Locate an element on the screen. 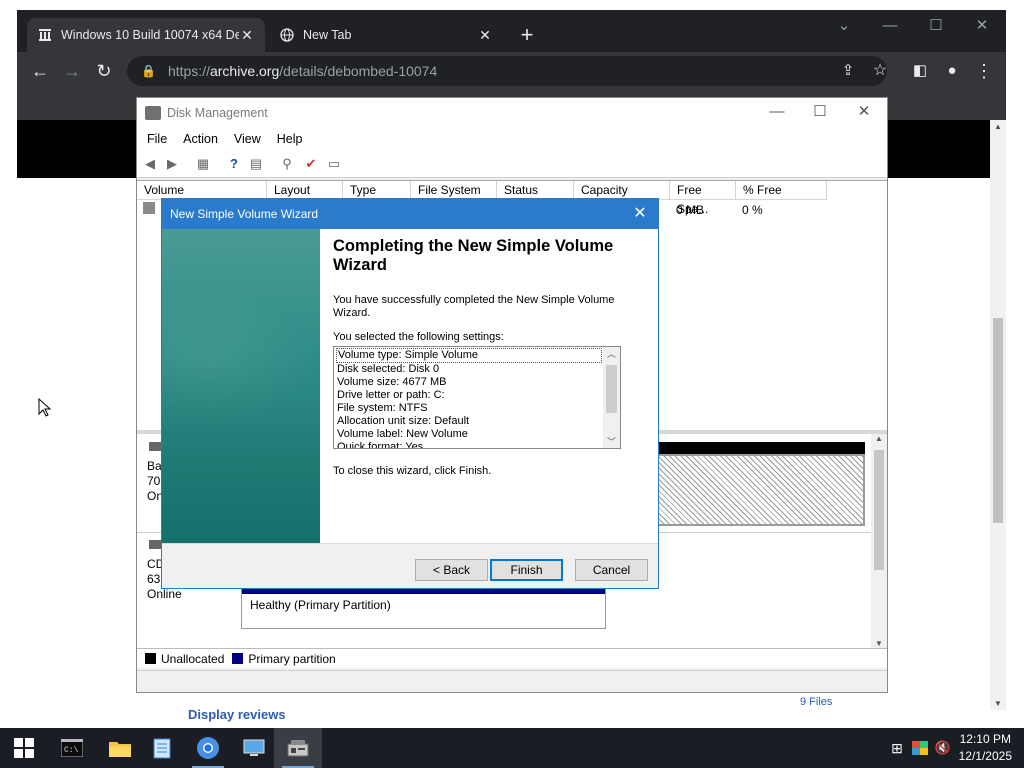 The image size is (1024, 768). dm-minimize-icon: — is located at coordinates (777, 113).